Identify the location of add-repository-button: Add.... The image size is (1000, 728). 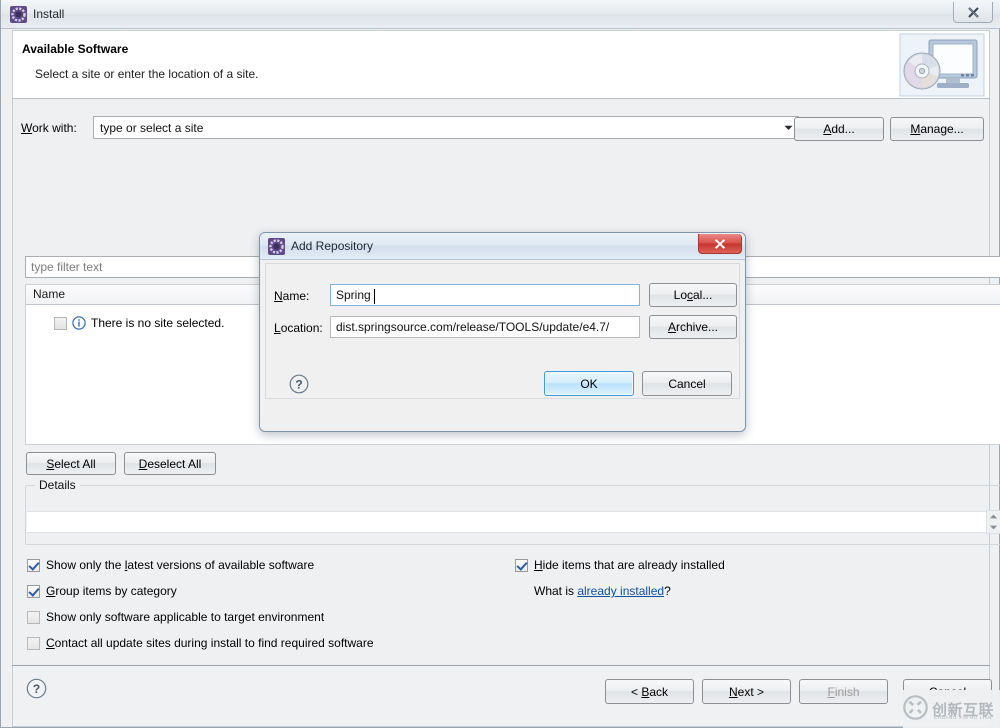
(839, 129).